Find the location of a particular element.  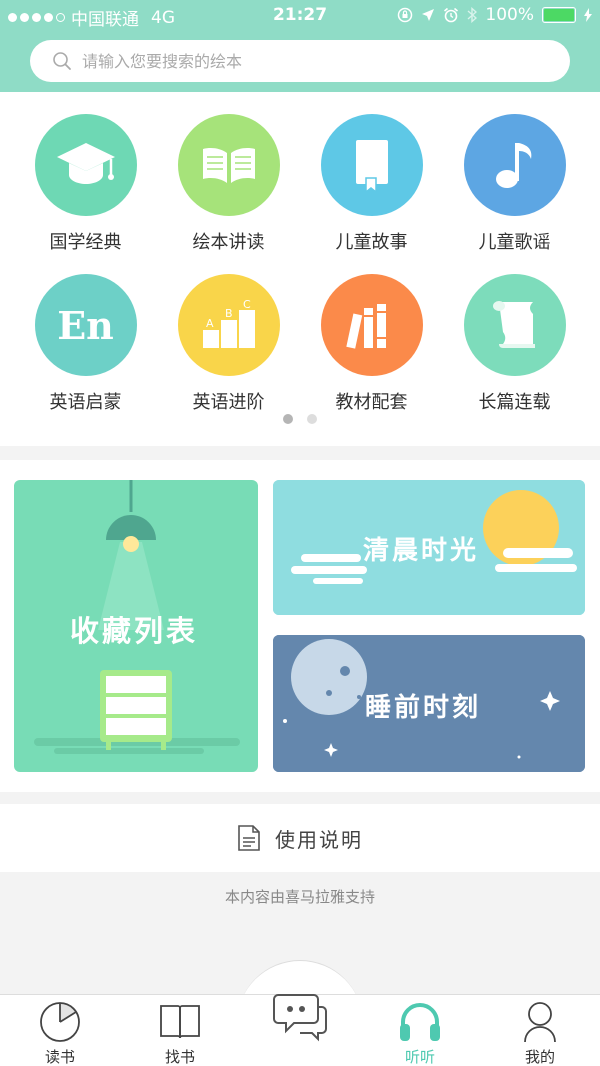

tab-label: 读书 is located at coordinates (59, 1057).